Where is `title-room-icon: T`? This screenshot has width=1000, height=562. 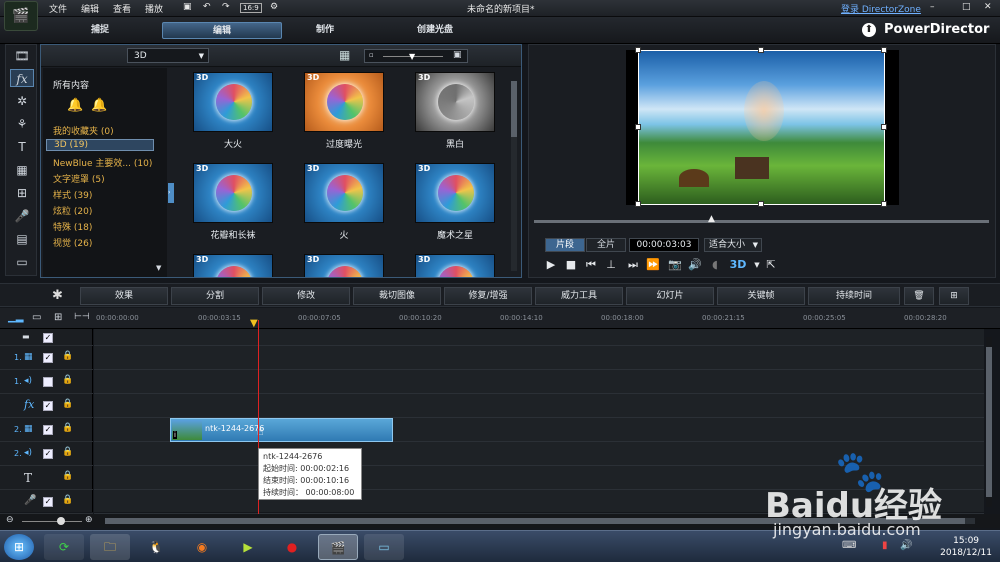 title-room-icon: T is located at coordinates (22, 147).